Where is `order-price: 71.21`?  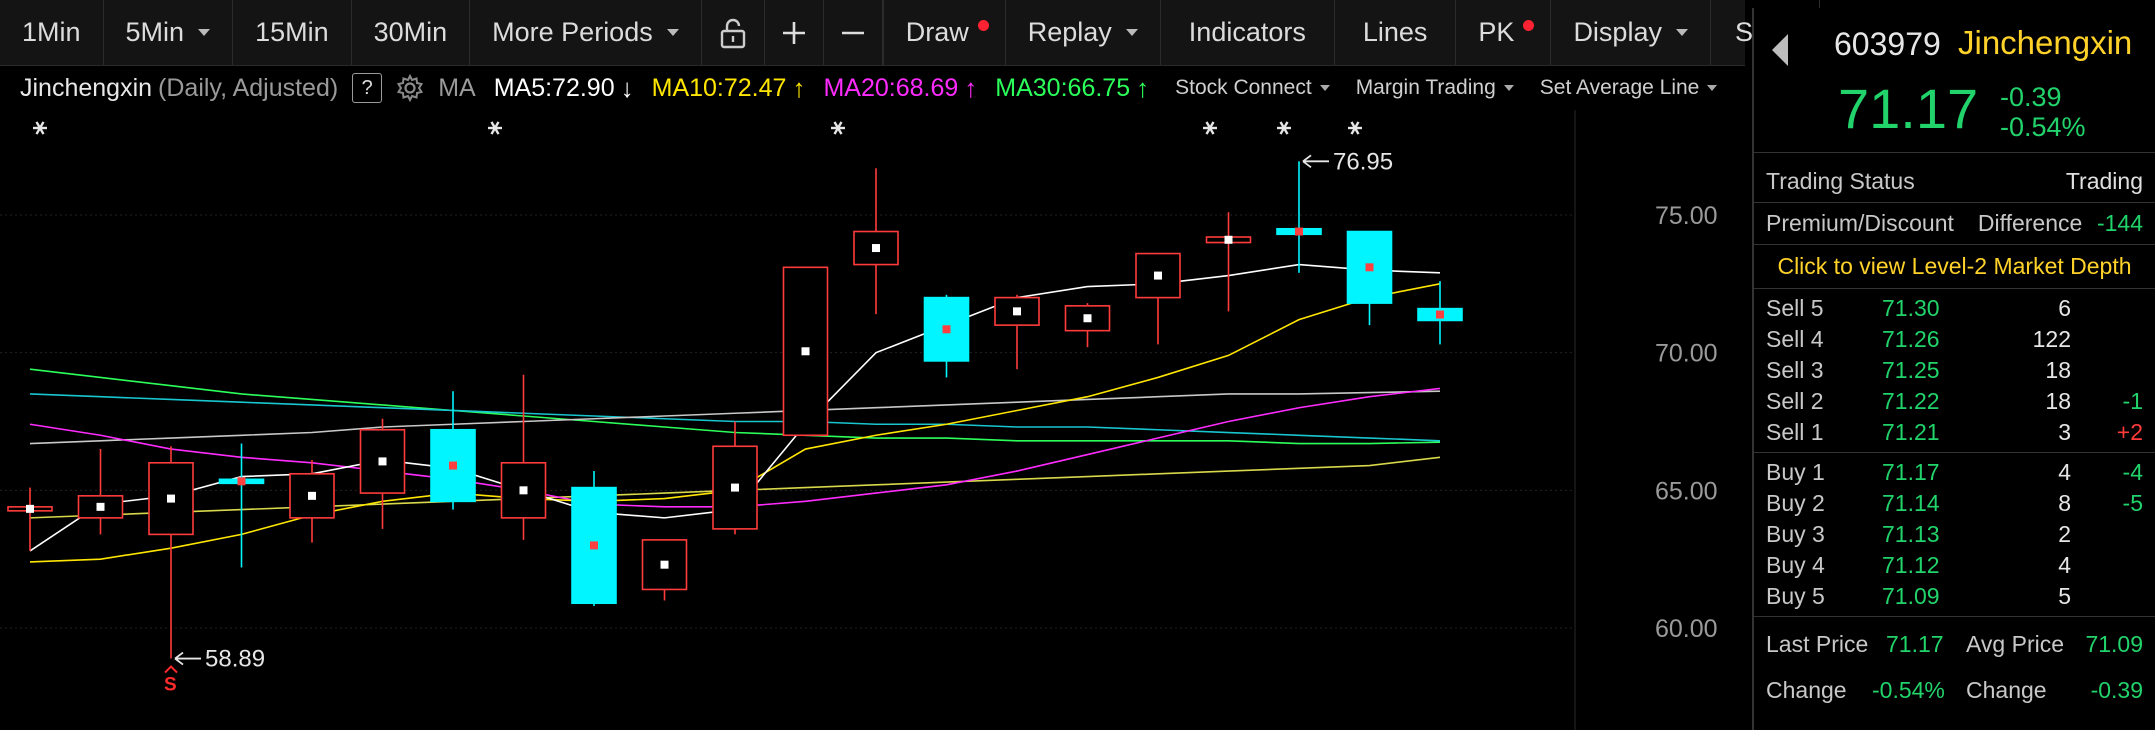 order-price: 71.21 is located at coordinates (1911, 432).